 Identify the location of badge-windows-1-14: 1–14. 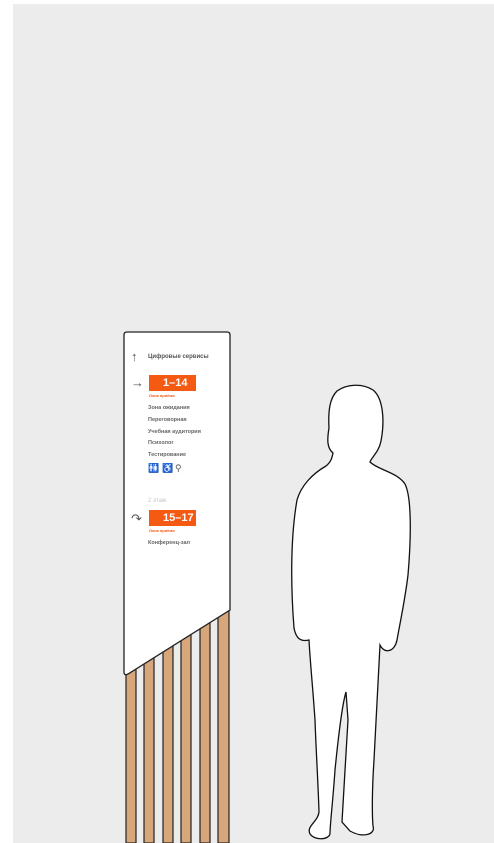
(172, 383).